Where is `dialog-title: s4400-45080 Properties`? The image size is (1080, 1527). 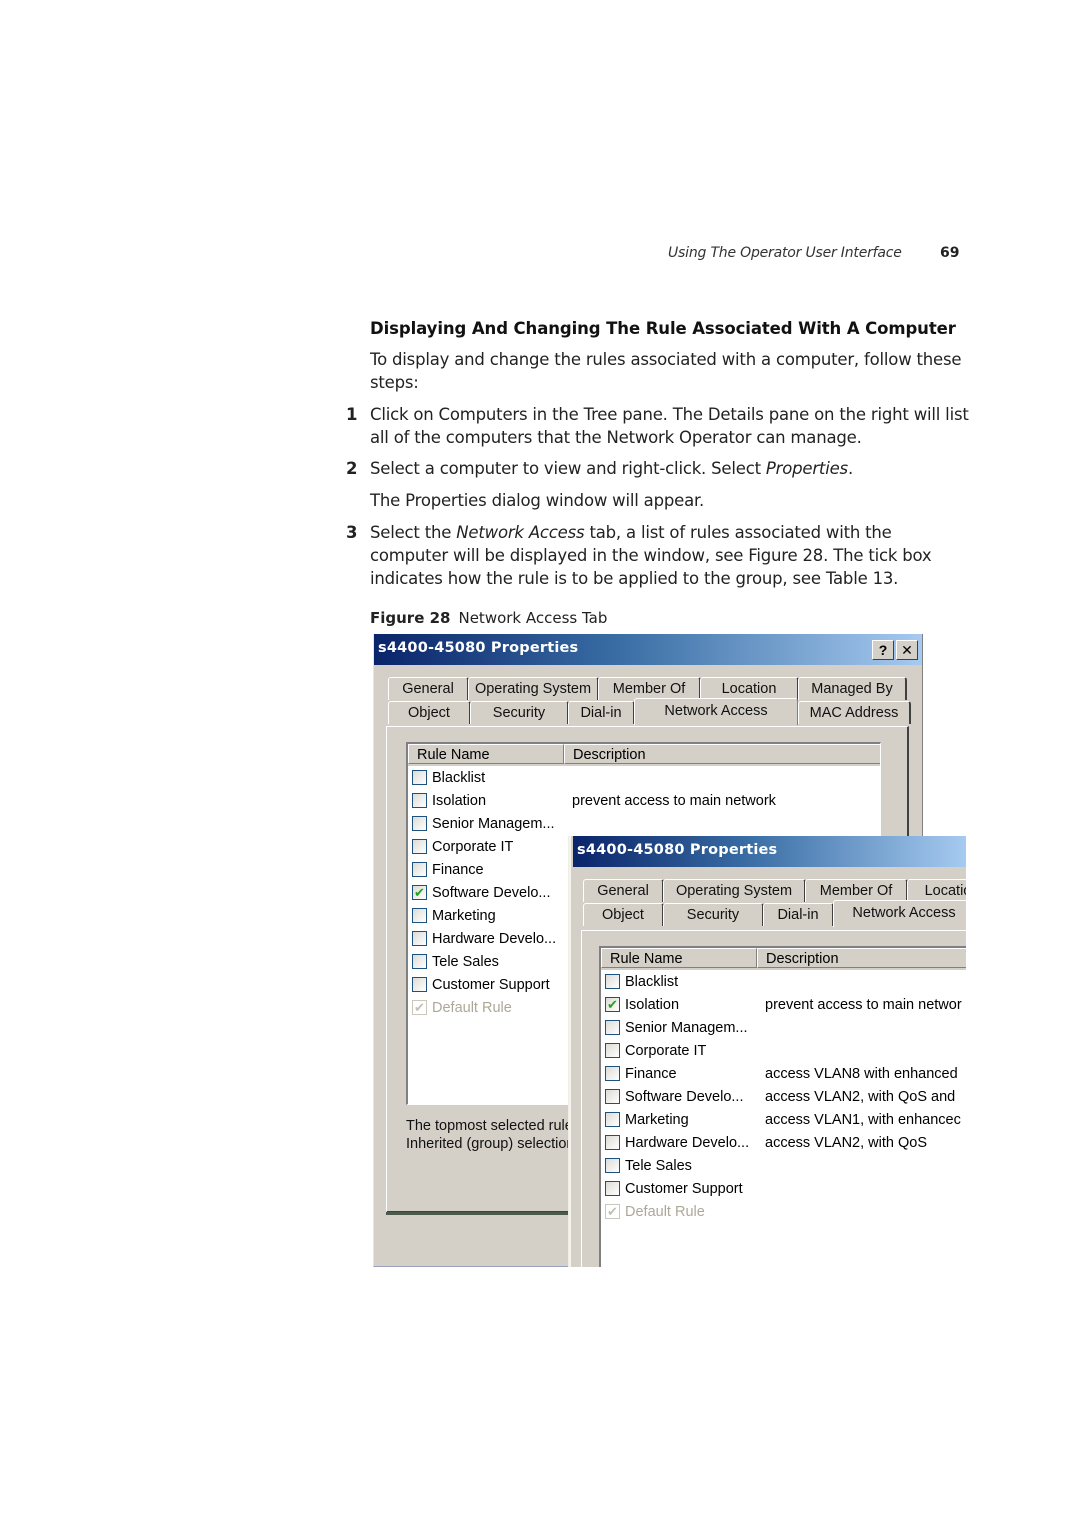
dialog-title: s4400-45080 Properties is located at coordinates (677, 850).